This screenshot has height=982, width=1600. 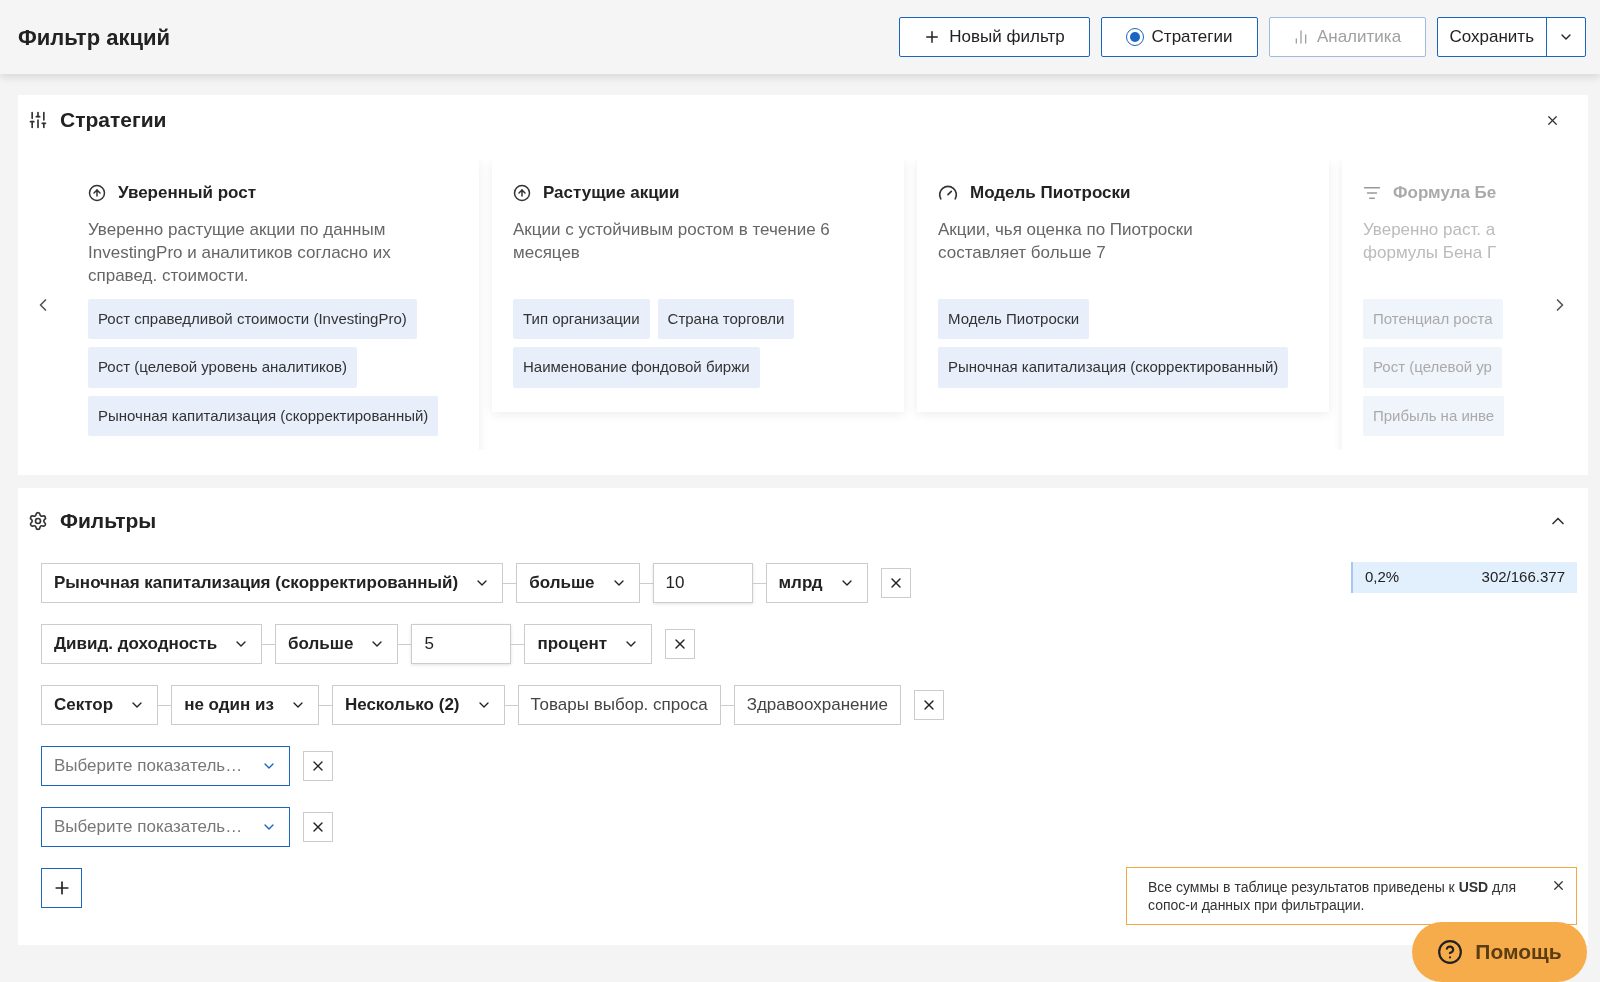 What do you see at coordinates (1179, 37) in the screenshot?
I see `strategies-toggle: Стратегии` at bounding box center [1179, 37].